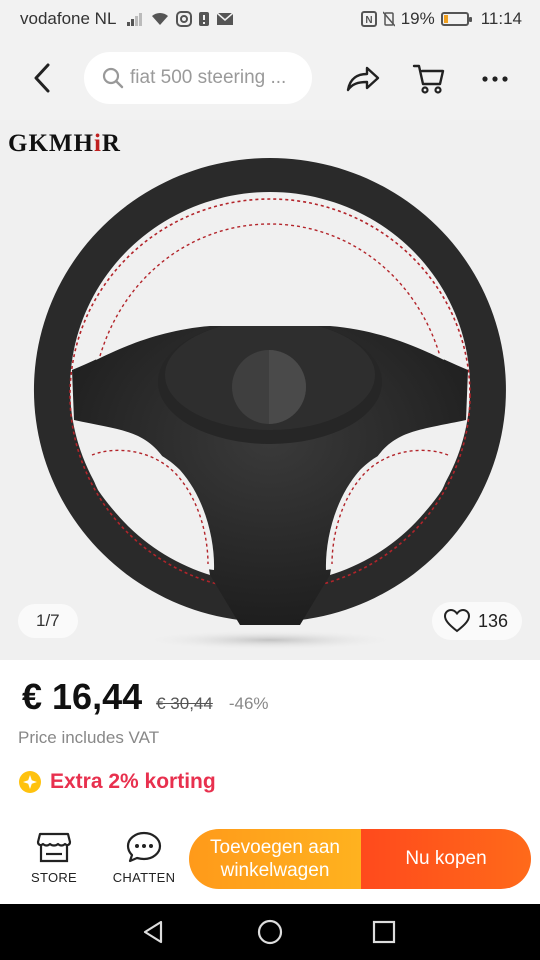  What do you see at coordinates (133, 781) in the screenshot?
I see `extra-discount-label: Extra 2% korting` at bounding box center [133, 781].